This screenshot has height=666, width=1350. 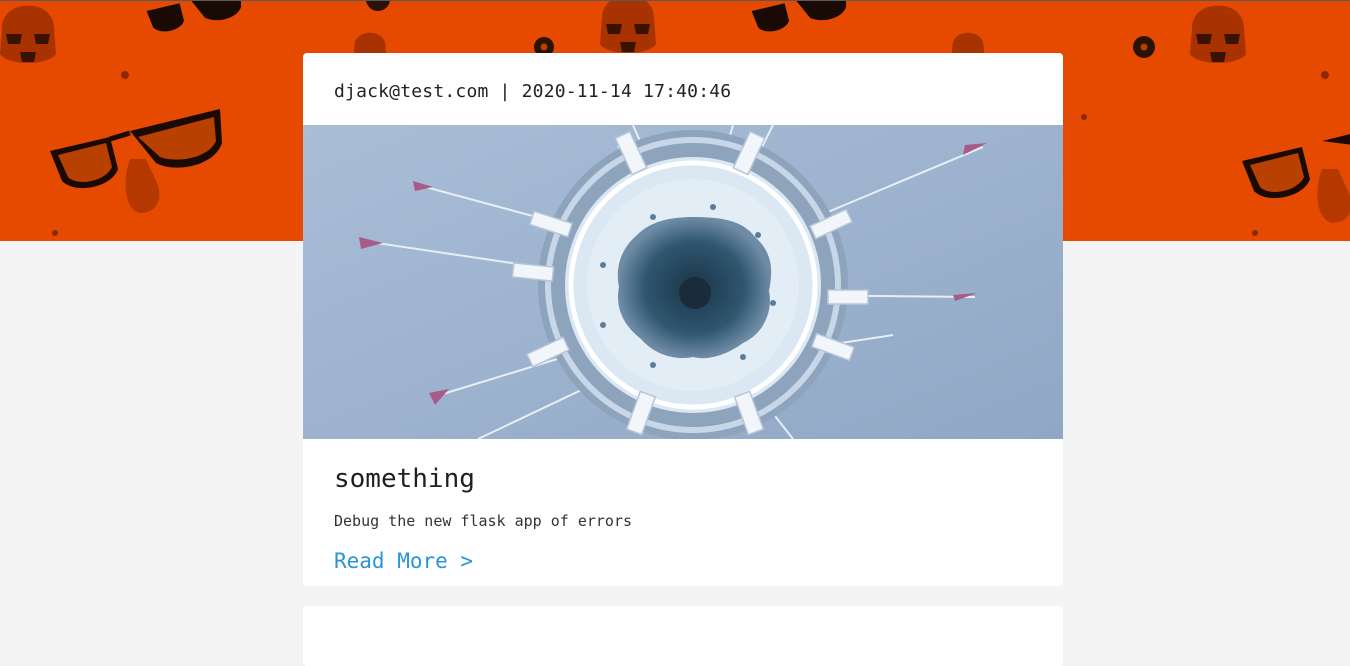 What do you see at coordinates (483, 521) in the screenshot?
I see `post-description: Debug the new flask app of errors` at bounding box center [483, 521].